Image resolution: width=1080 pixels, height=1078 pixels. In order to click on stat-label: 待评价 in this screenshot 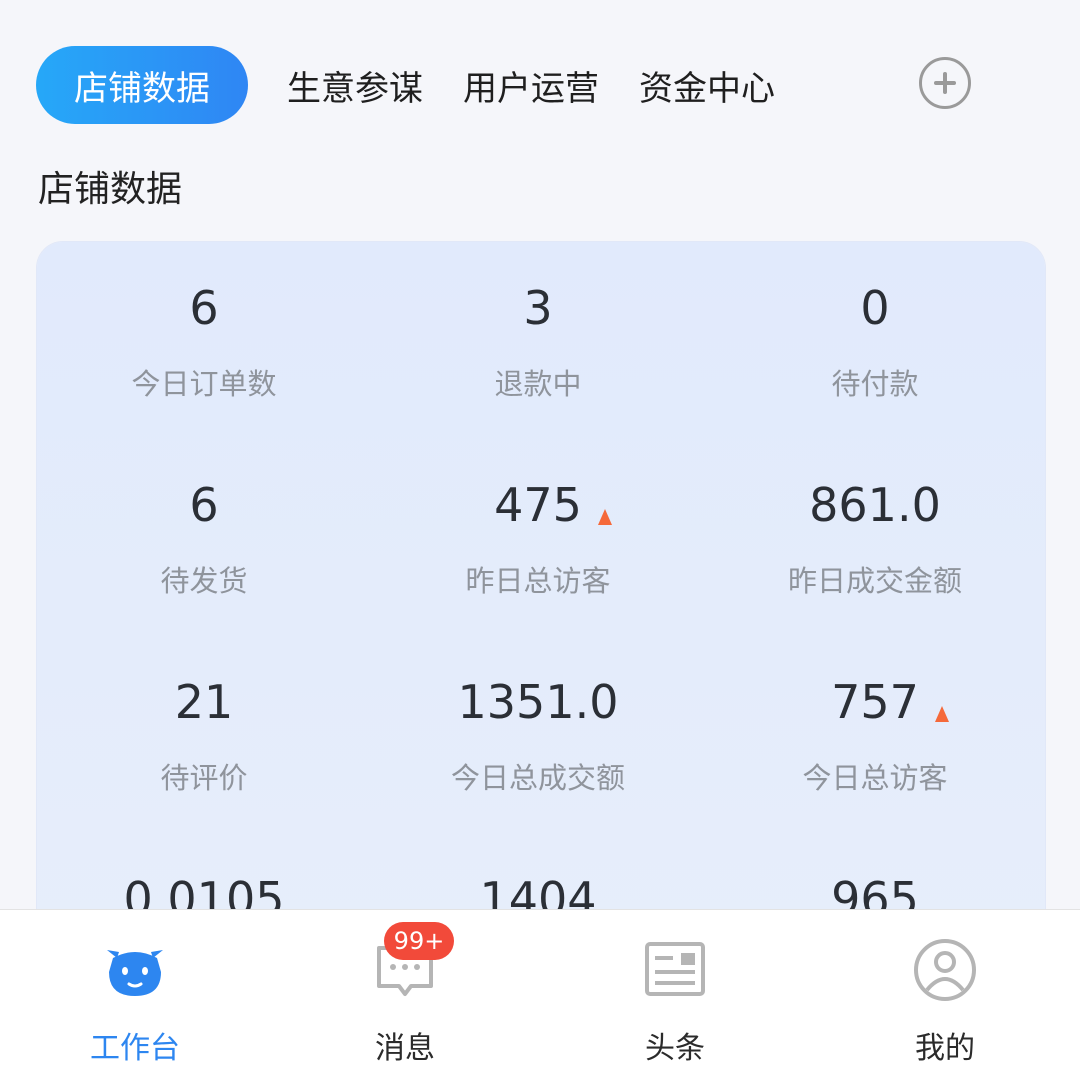, I will do `click(204, 778)`.